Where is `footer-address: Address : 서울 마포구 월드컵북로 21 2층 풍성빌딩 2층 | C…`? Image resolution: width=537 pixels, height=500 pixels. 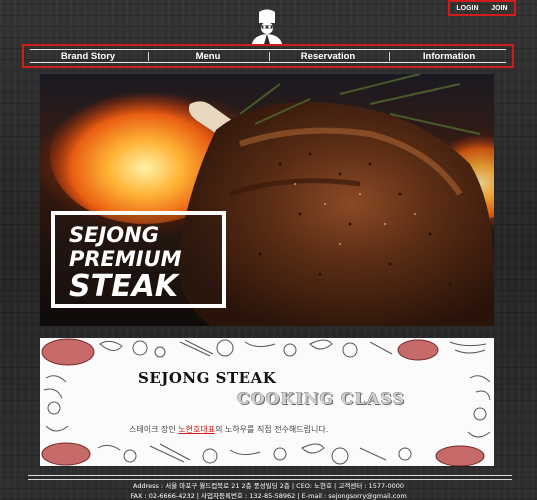
footer-address: Address : 서울 마포구 월드컵북로 21 2층 풍성빌딩 2층 | C… is located at coordinates (268, 486).